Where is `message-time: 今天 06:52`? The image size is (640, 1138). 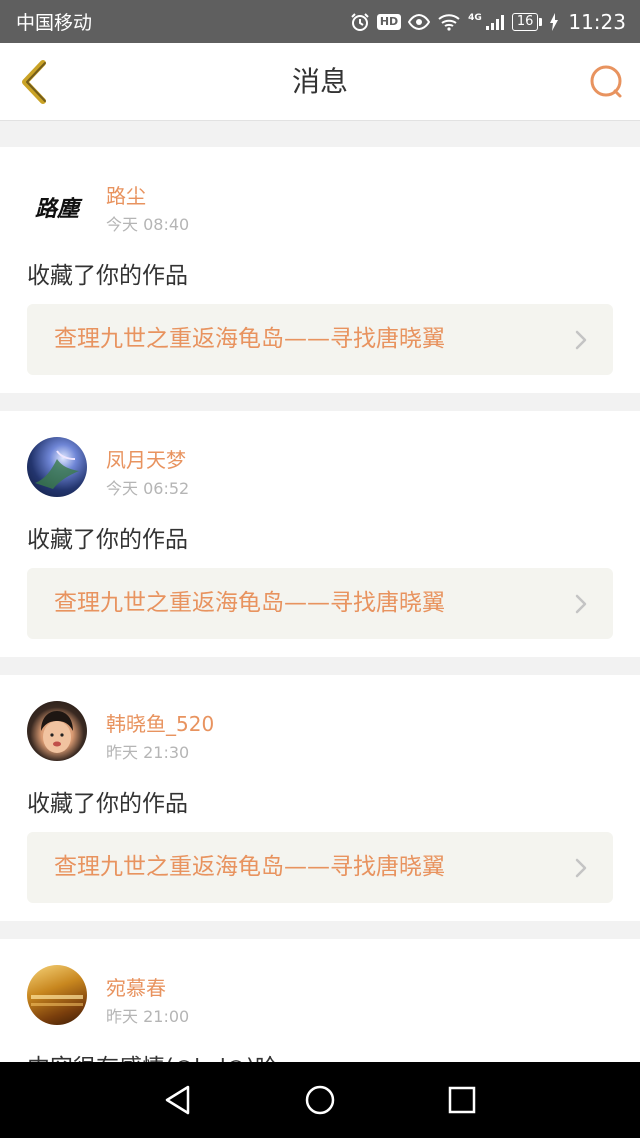 message-time: 今天 06:52 is located at coordinates (148, 488).